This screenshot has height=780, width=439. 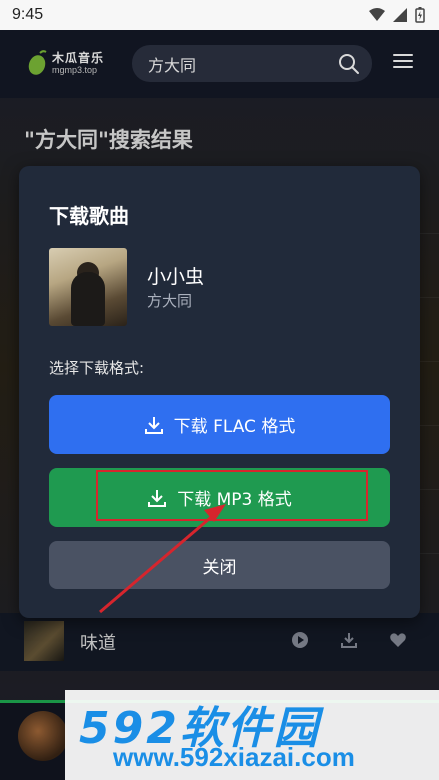 What do you see at coordinates (420, 15) in the screenshot?
I see `battery-icon` at bounding box center [420, 15].